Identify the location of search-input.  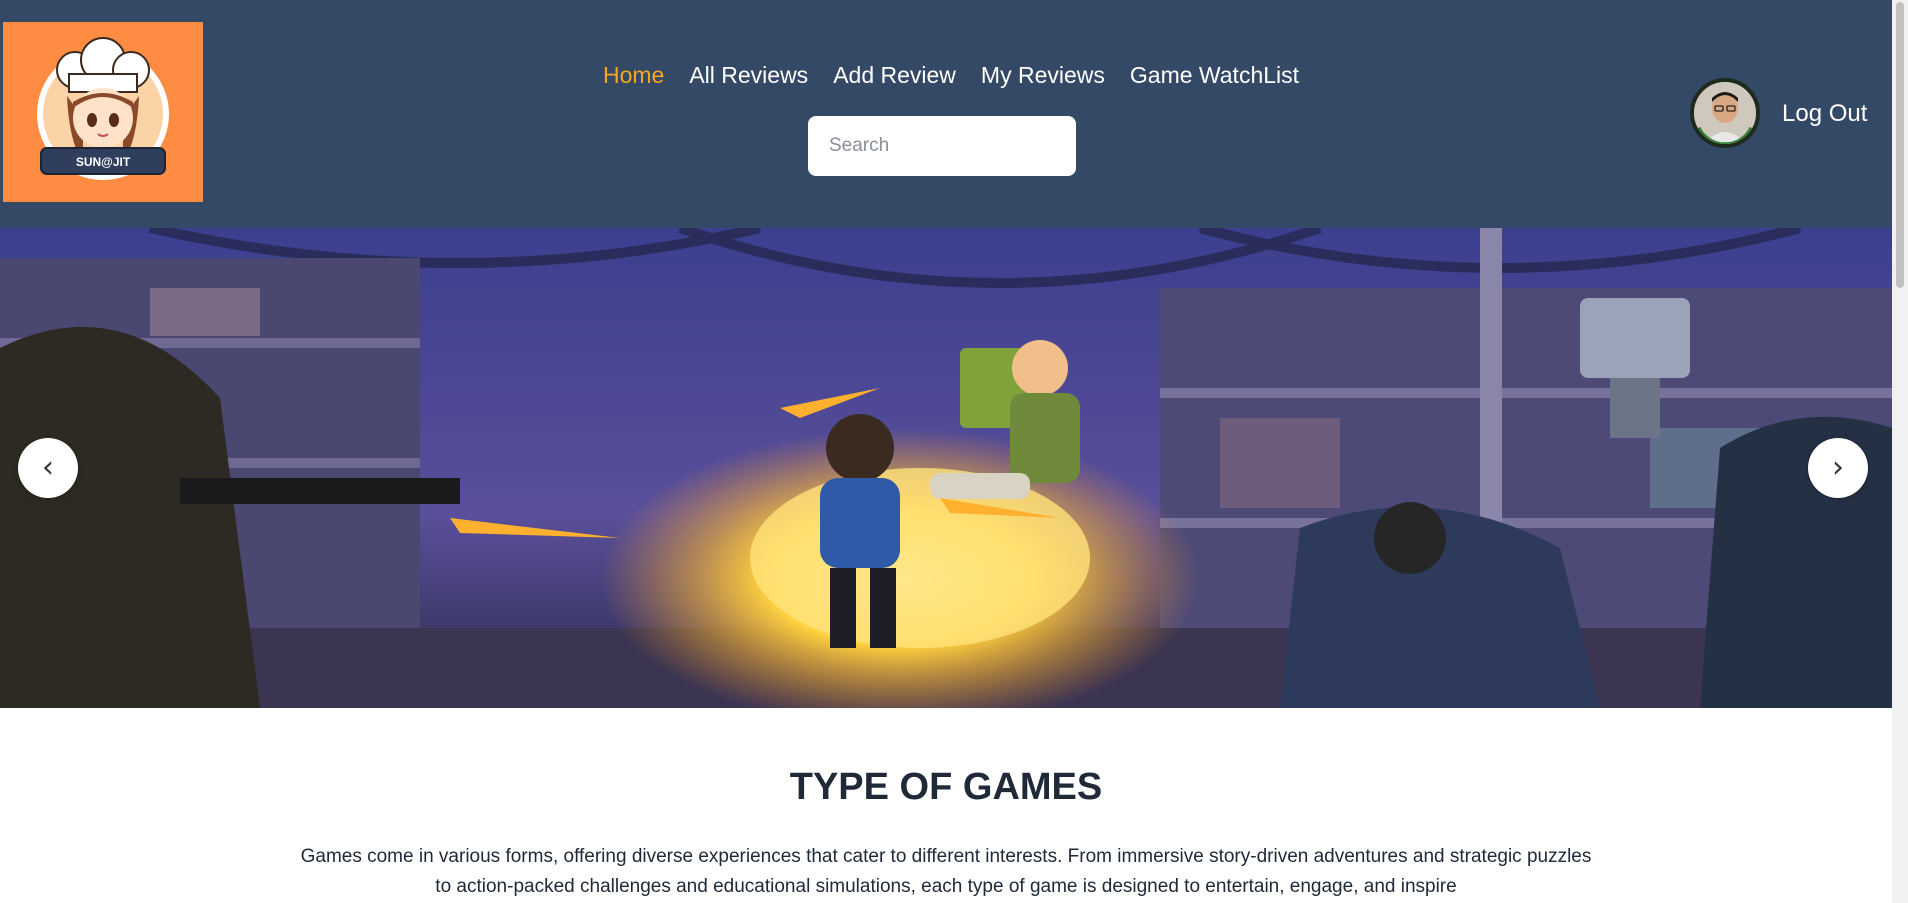
(942, 146).